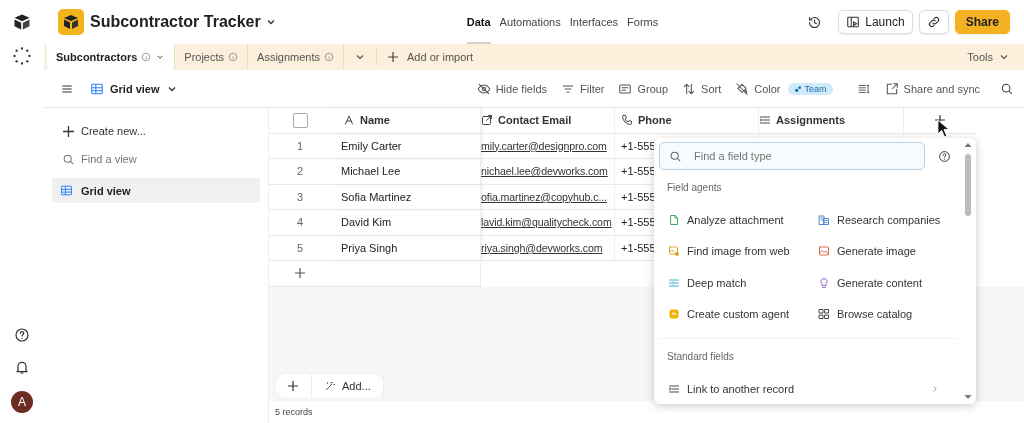 Image resolution: width=1024 pixels, height=423 pixels. What do you see at coordinates (22, 402) in the screenshot?
I see `user-avatar: A` at bounding box center [22, 402].